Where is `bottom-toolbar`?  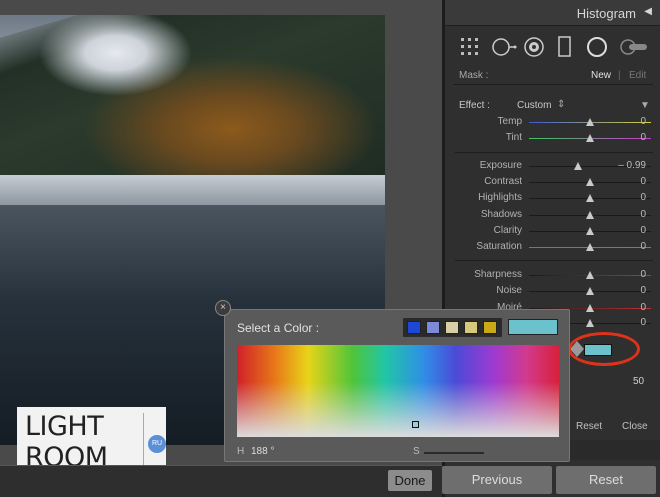
bottom-toolbar is located at coordinates (221, 481).